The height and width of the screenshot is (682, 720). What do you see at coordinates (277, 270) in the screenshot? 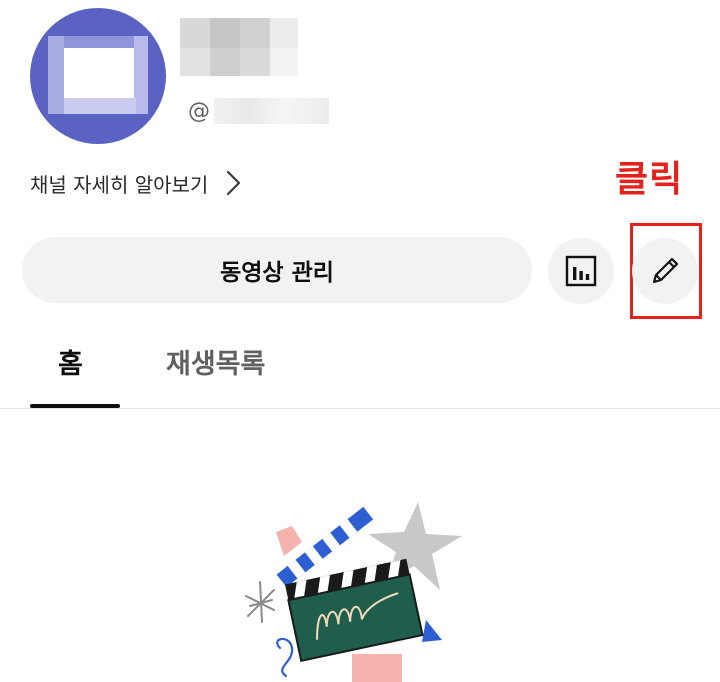
I see `manage-videos-button: 동영상 관리` at bounding box center [277, 270].